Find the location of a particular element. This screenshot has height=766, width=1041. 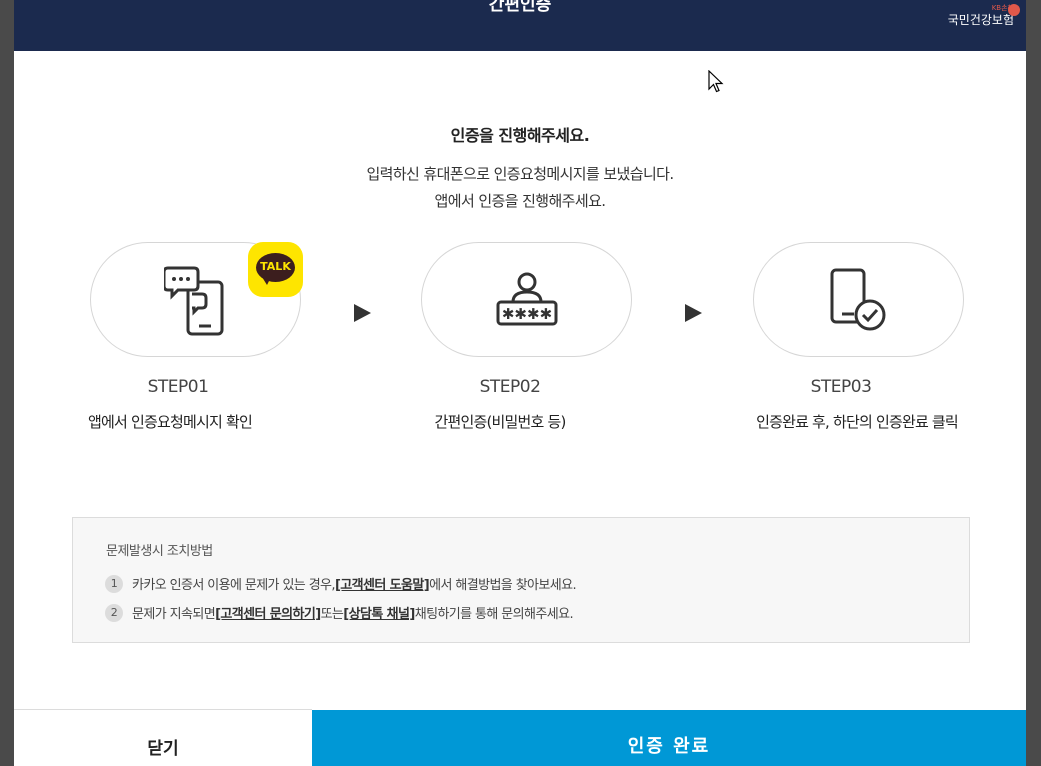

step2-label: STEP02 is located at coordinates (510, 387).